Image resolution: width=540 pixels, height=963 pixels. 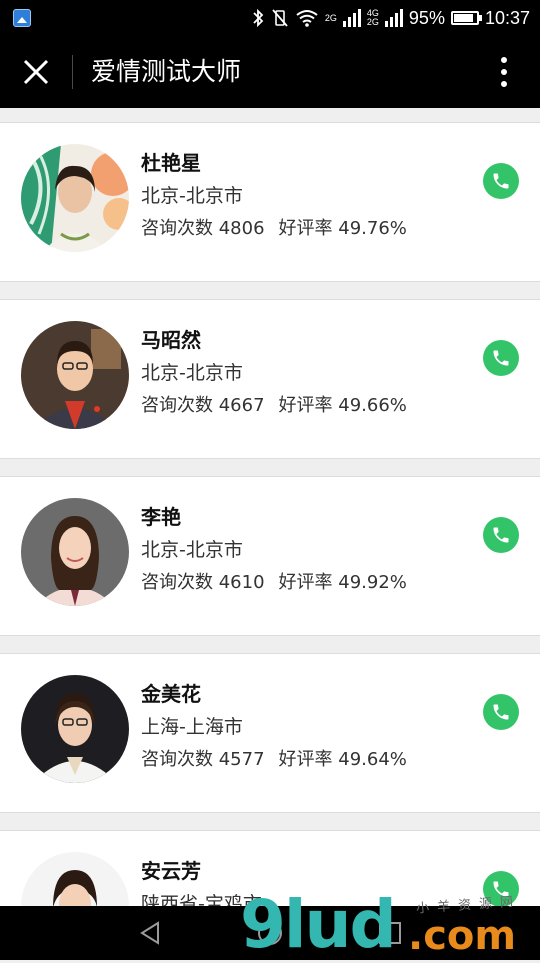 I want to click on network-type-1: 2G, so click(x=330, y=17).